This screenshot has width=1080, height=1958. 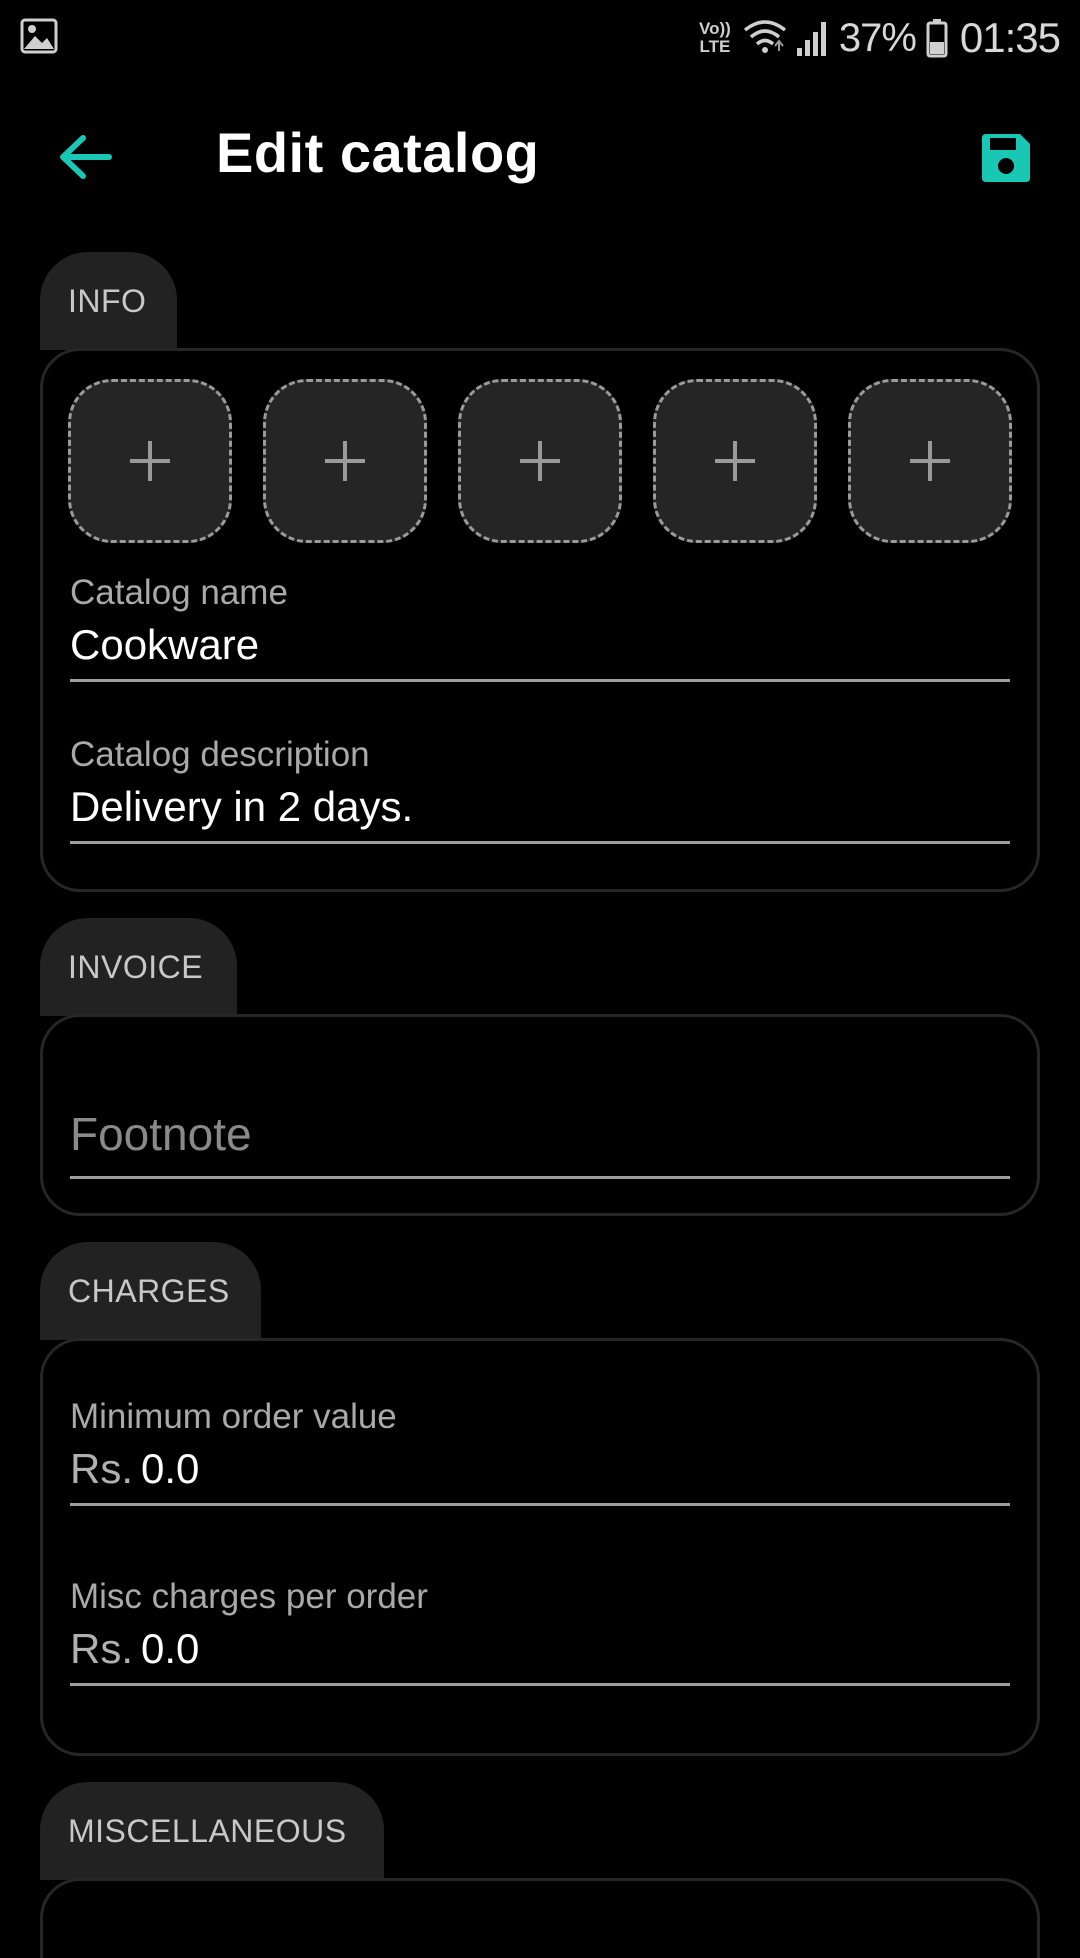 What do you see at coordinates (540, 1918) in the screenshot?
I see `miscellaneous-card` at bounding box center [540, 1918].